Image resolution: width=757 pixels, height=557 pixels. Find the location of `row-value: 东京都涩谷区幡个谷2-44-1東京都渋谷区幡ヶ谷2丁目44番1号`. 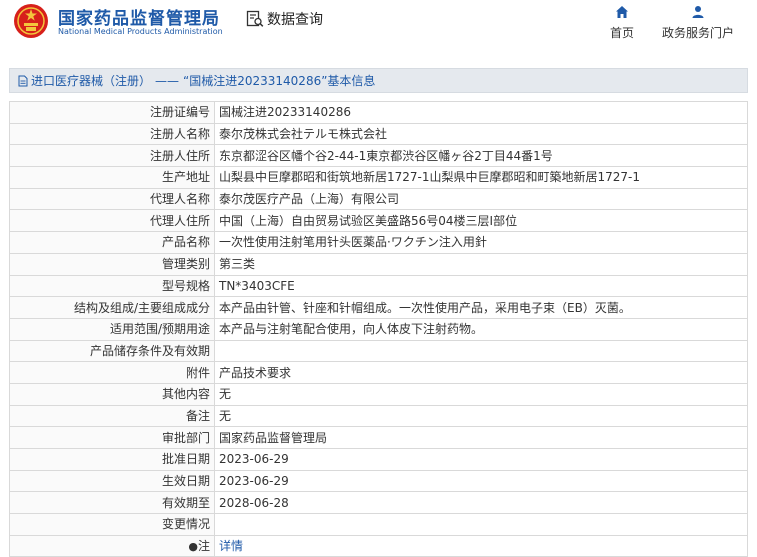

row-value: 东京都涩谷区幡个谷2-44-1東京都渋谷区幡ヶ谷2丁目44番1号 is located at coordinates (481, 156).